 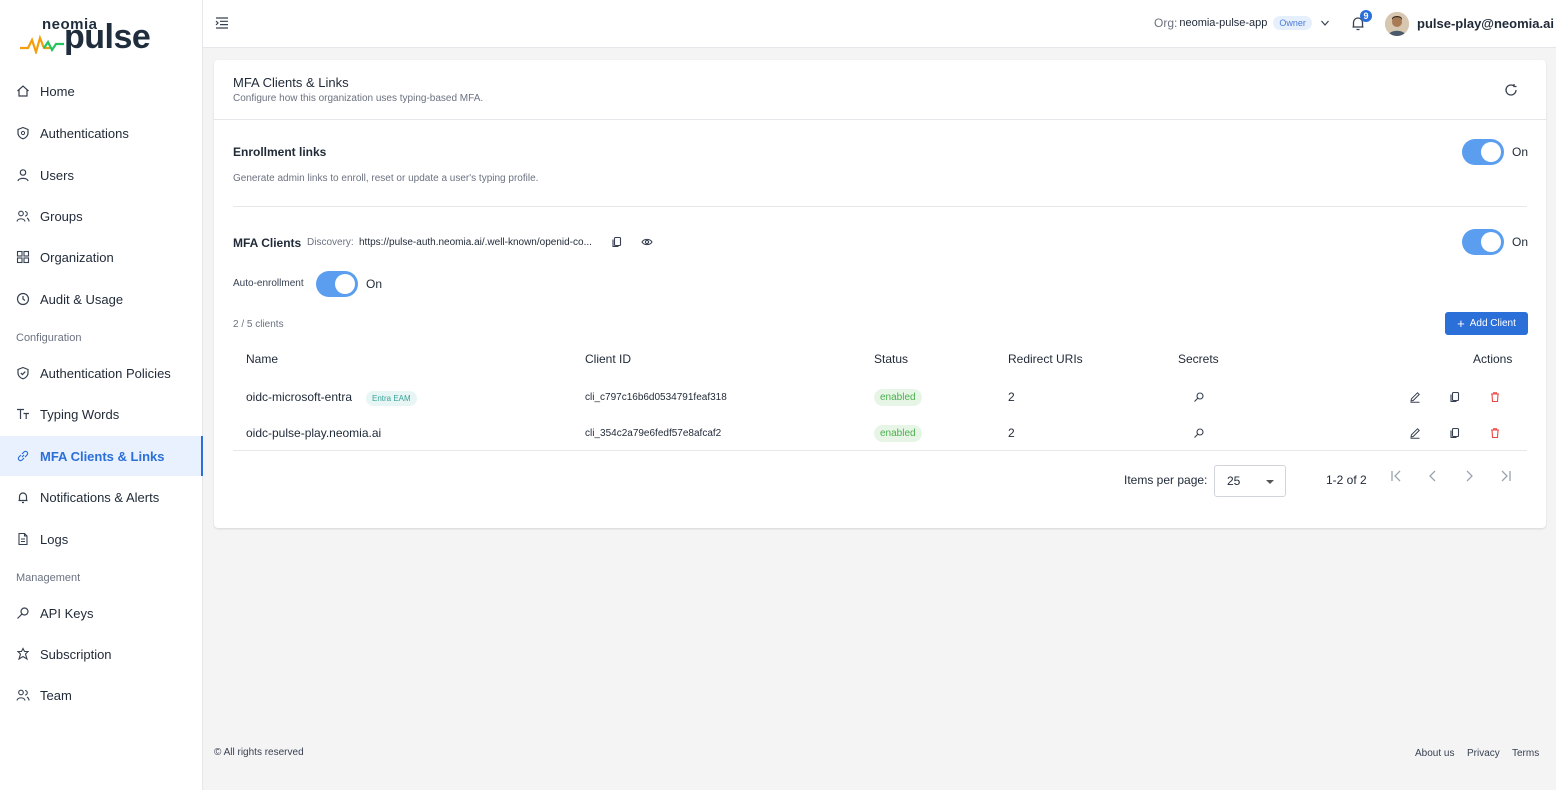 What do you see at coordinates (82, 299) in the screenshot?
I see `sidebar-item-label: Audit & Usage` at bounding box center [82, 299].